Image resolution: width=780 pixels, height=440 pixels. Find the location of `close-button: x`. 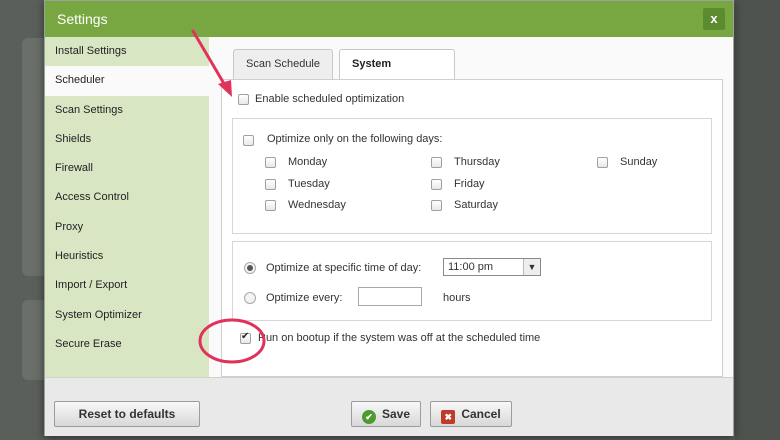

close-button: x is located at coordinates (714, 19).